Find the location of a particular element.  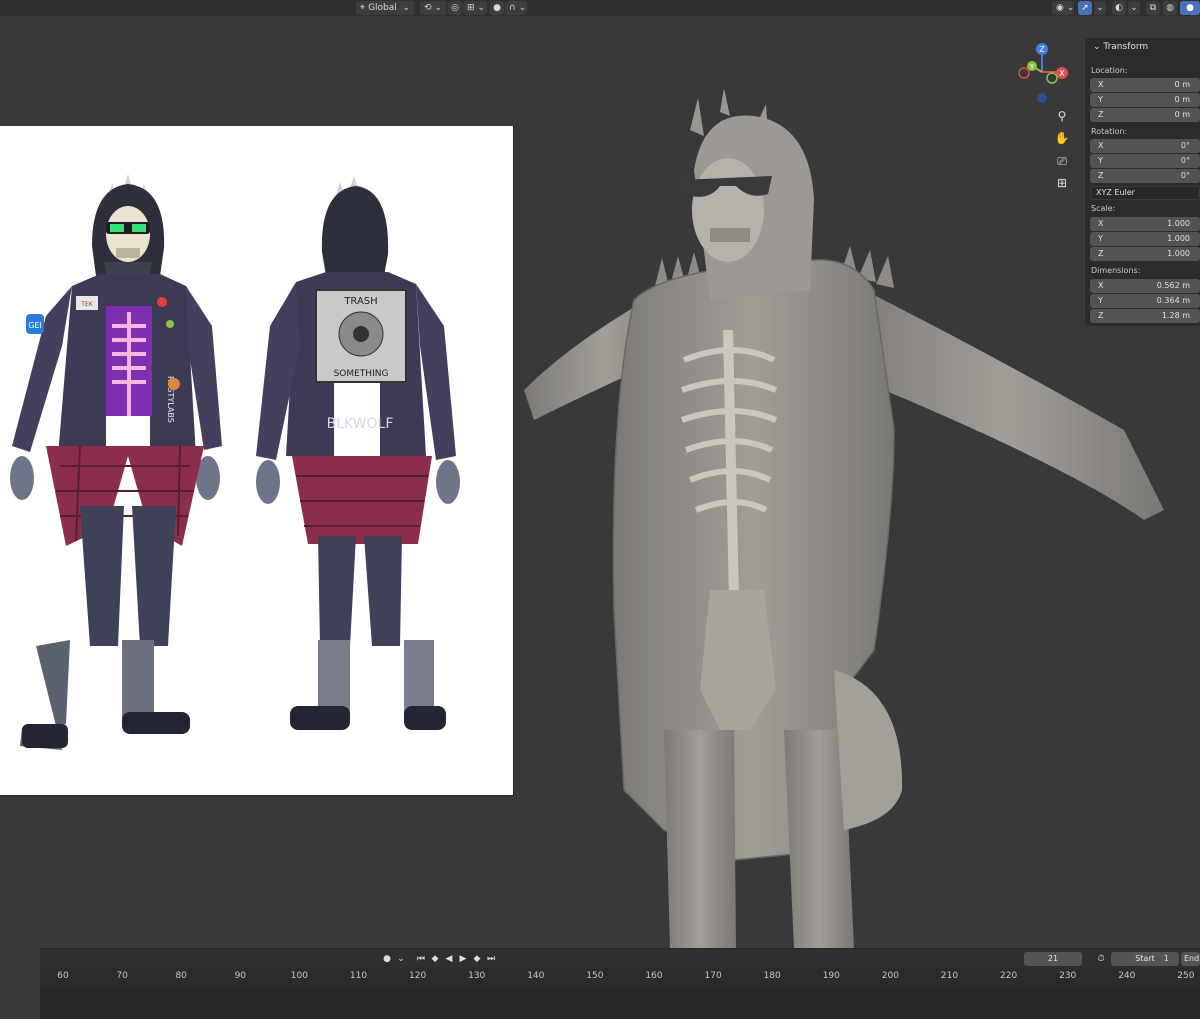

scale-x-field: X 1.000 is located at coordinates (1145, 224).